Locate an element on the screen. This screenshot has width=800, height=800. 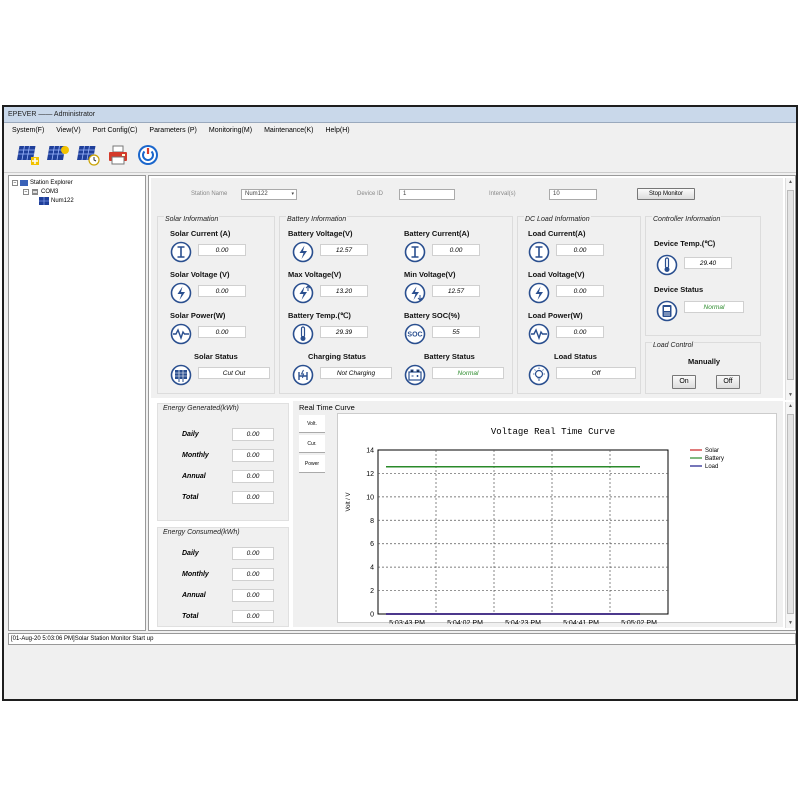
load-off-button: Off is located at coordinates (728, 382).